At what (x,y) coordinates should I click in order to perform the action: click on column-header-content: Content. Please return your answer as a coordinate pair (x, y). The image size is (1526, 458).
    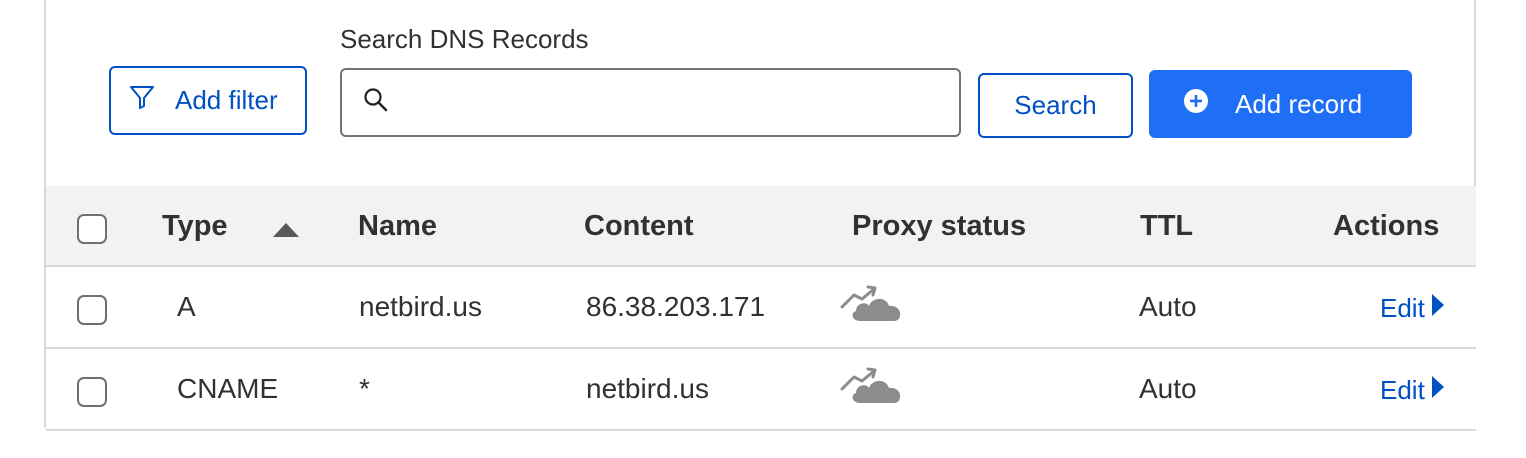
    Looking at the image, I should click on (639, 226).